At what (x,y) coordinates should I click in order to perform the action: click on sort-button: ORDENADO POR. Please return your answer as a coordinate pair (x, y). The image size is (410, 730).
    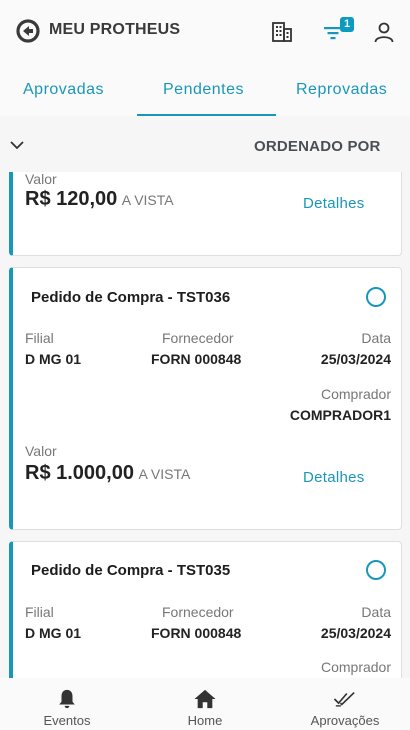
    Looking at the image, I should click on (317, 146).